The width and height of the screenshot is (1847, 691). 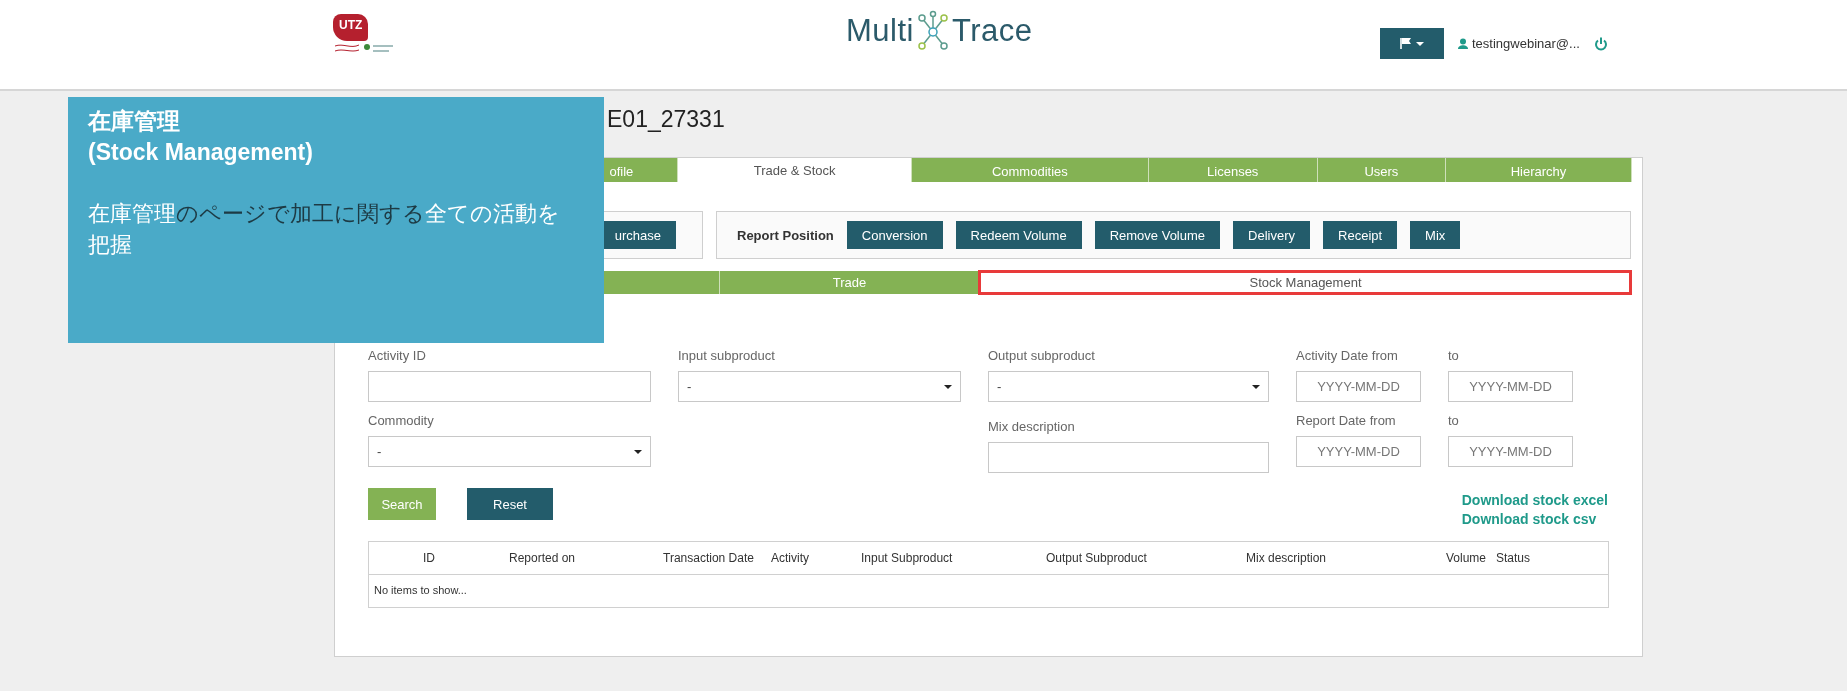 What do you see at coordinates (1435, 235) in the screenshot?
I see `action-button: Mix` at bounding box center [1435, 235].